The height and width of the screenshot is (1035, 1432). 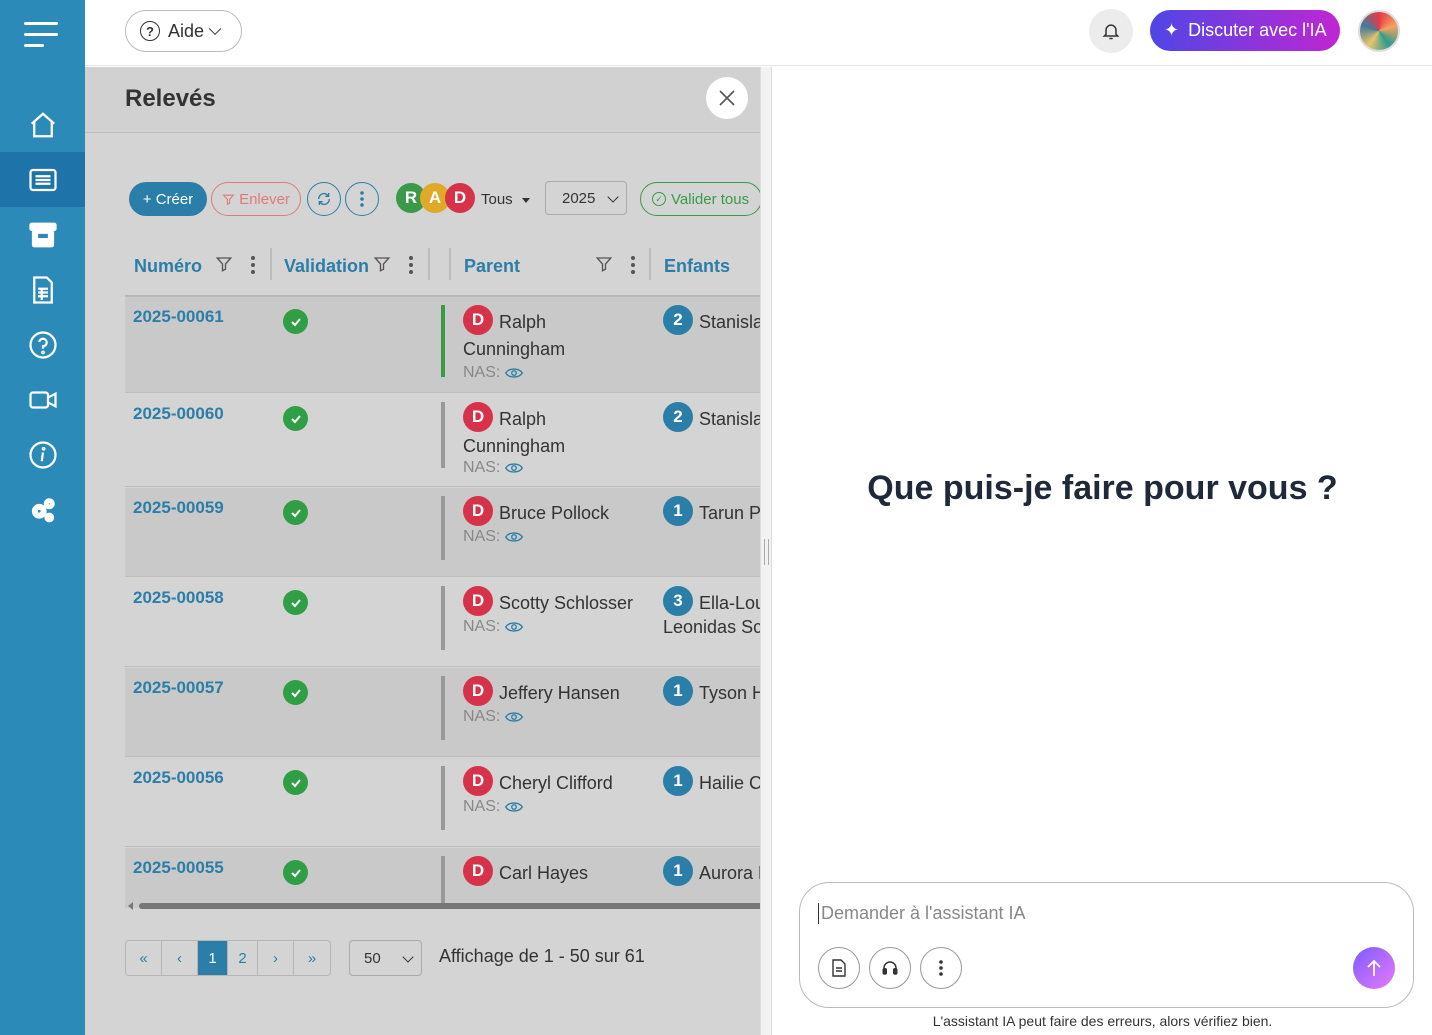 I want to click on scroll-left-arrow-icon, so click(x=130, y=906).